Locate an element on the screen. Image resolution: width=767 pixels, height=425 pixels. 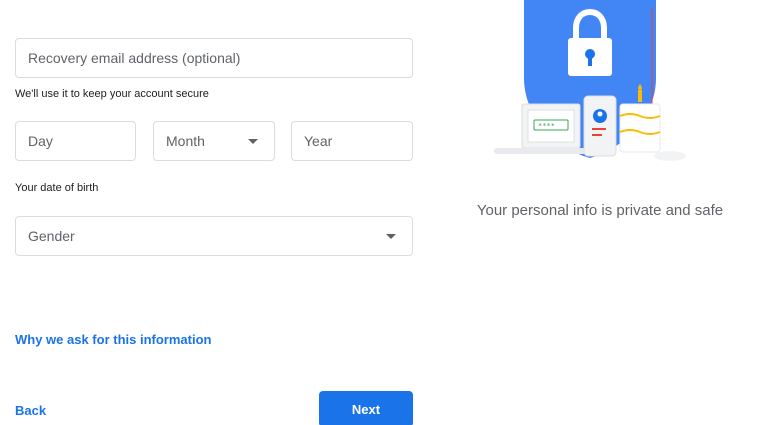
recovery-email-field: Recovery email address (optional) is located at coordinates (214, 58).